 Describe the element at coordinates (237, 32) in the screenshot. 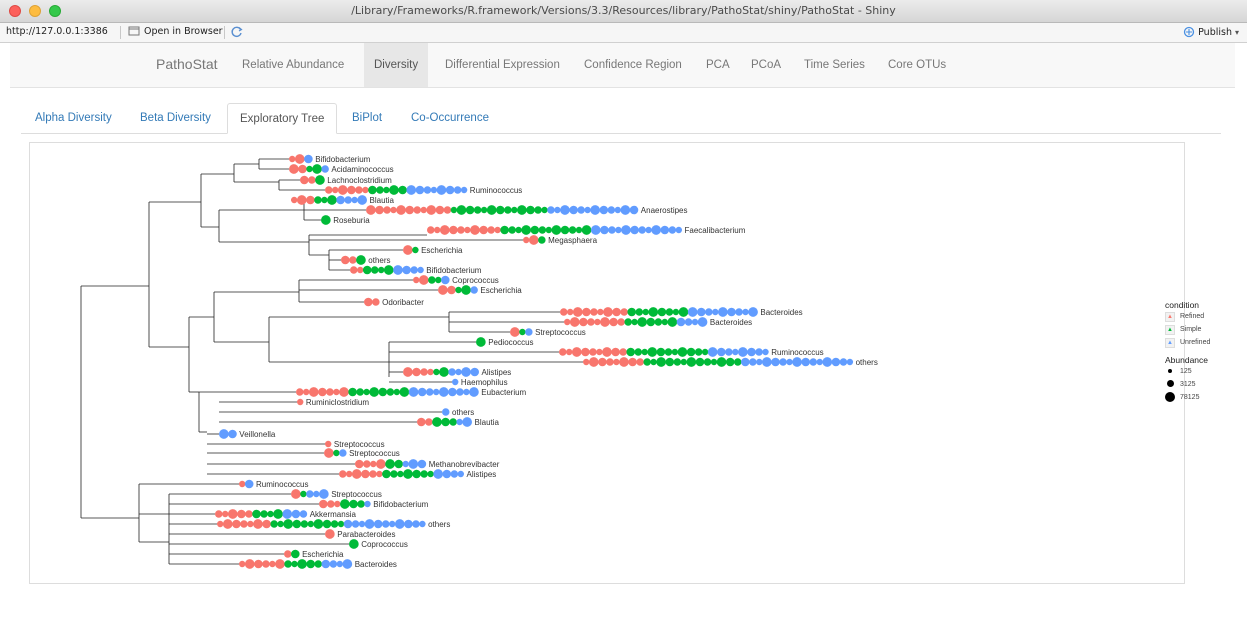

I see `refresh-icon` at that location.